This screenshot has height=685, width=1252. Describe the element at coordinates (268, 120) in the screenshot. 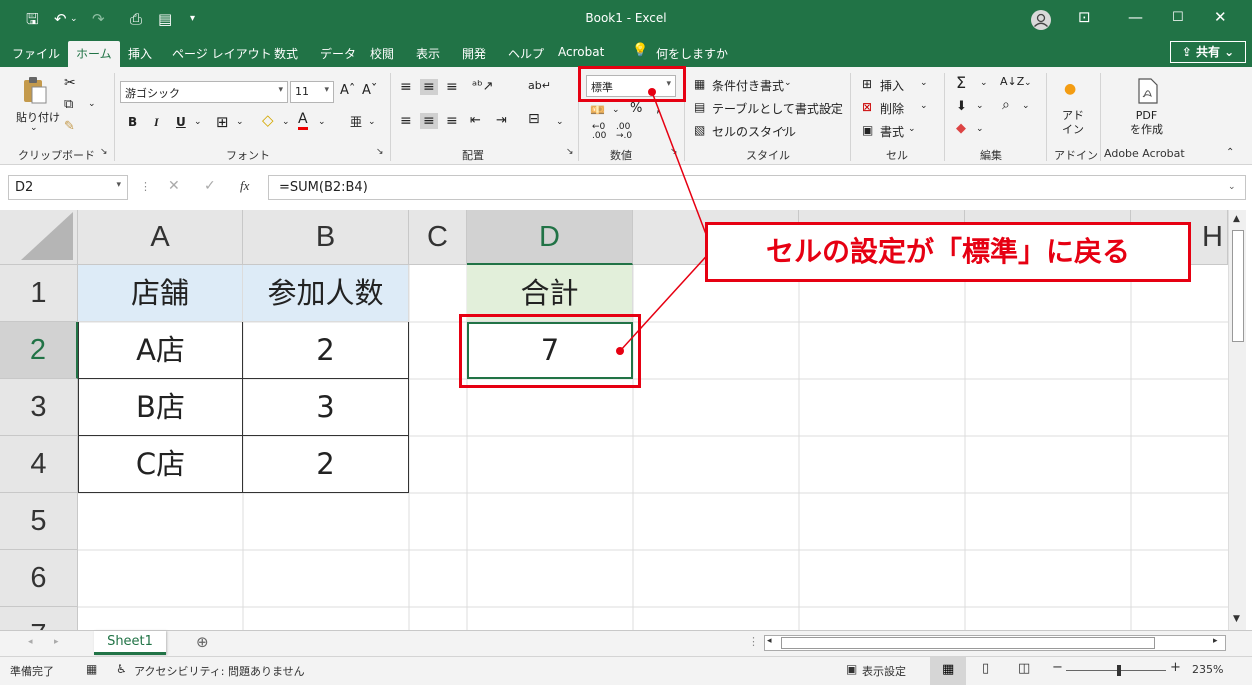

I see `fill-color-icon: ◇` at that location.